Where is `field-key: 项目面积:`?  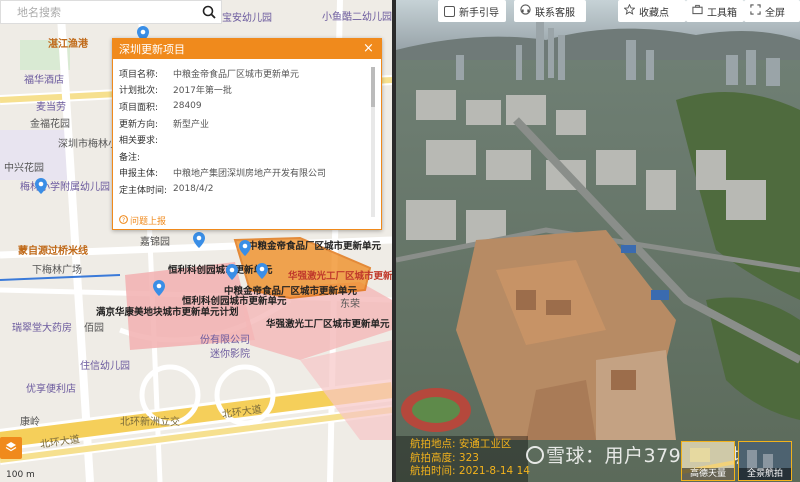 field-key: 项目面积: is located at coordinates (139, 107).